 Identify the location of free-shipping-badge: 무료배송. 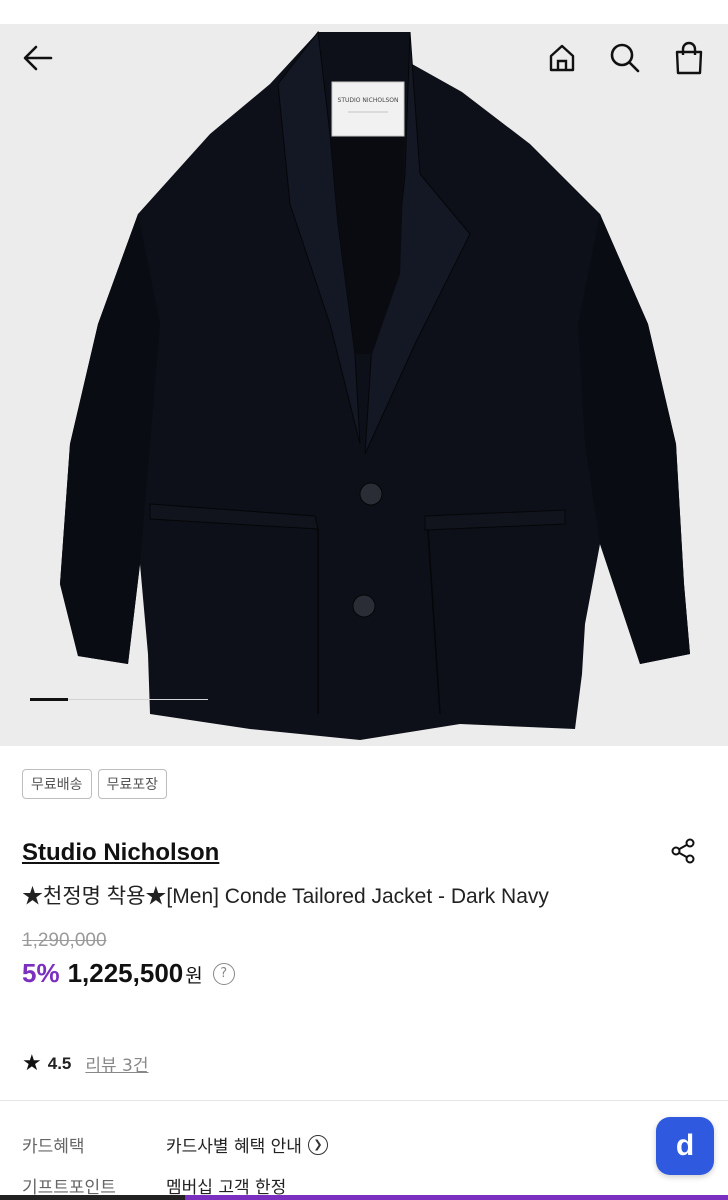
(57, 784).